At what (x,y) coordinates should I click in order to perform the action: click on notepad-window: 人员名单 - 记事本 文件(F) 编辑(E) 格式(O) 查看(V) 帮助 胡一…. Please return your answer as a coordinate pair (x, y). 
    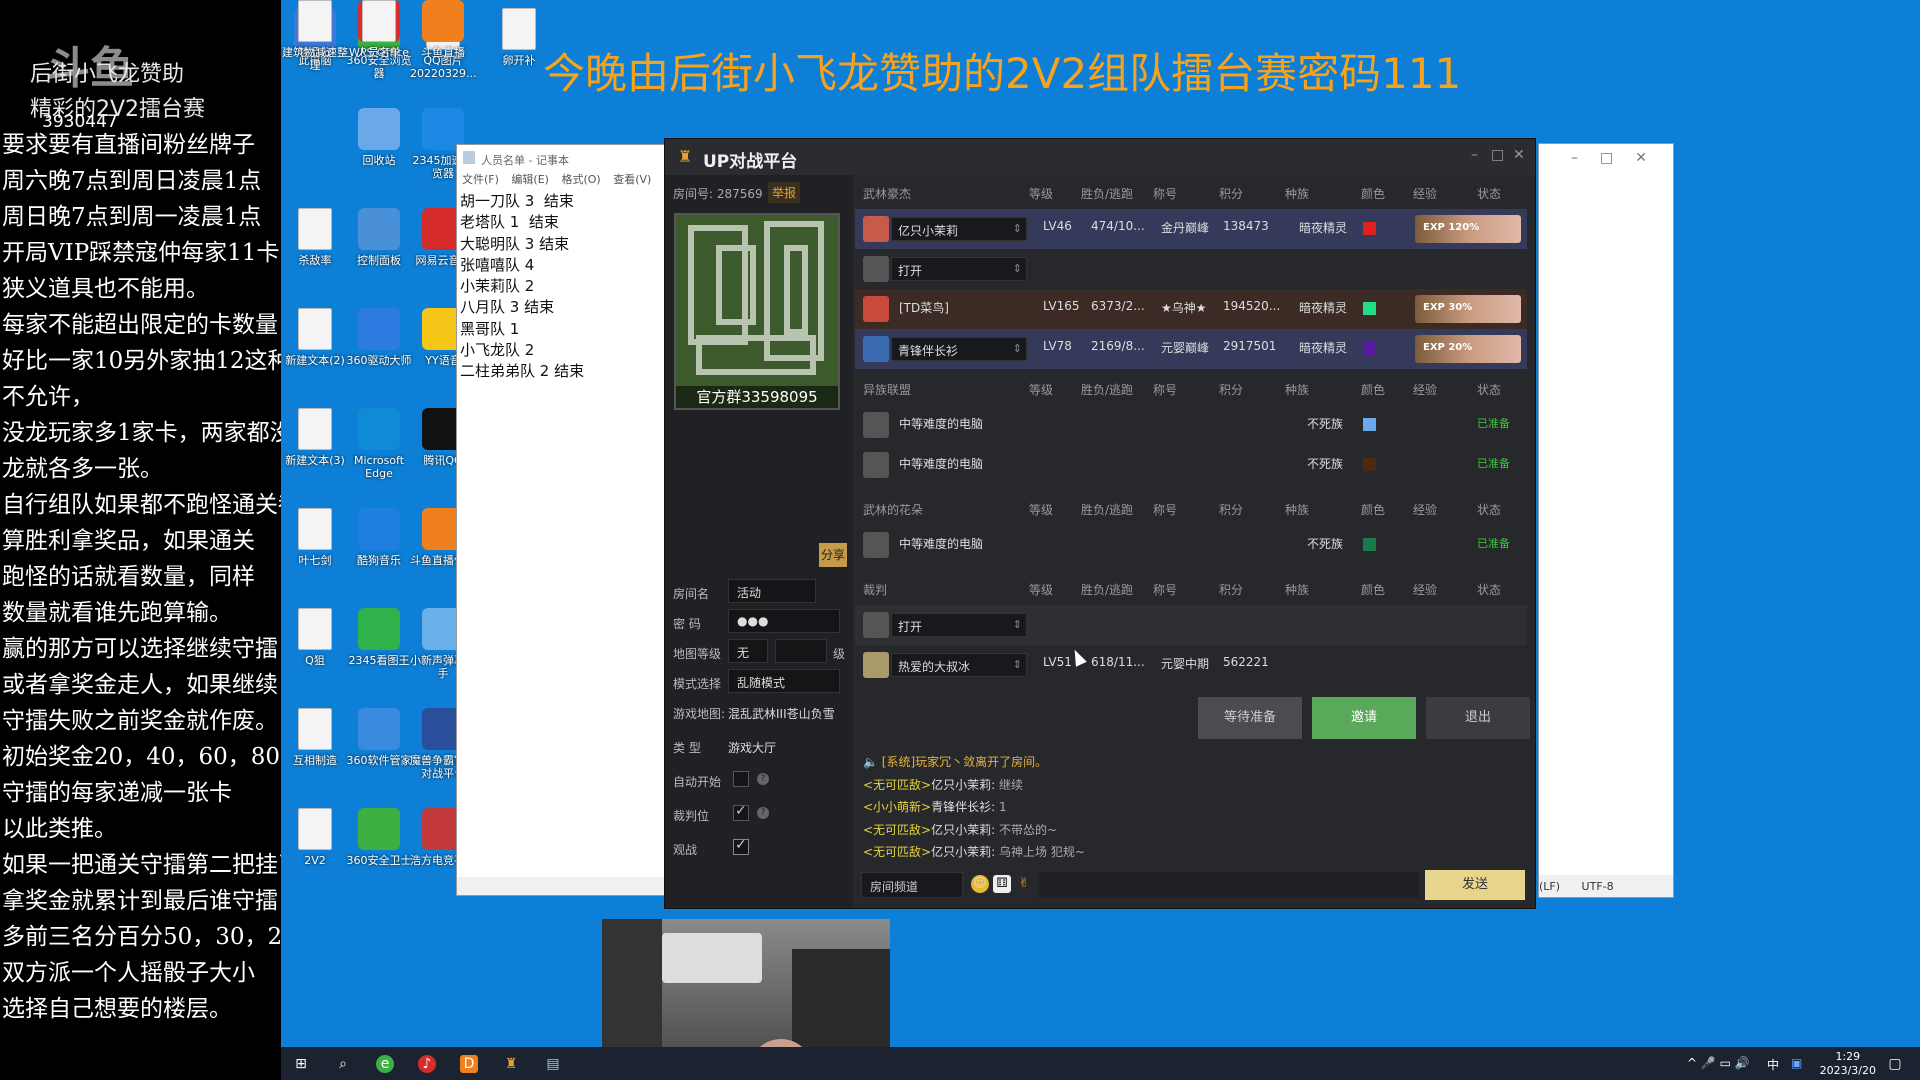
    Looking at the image, I should click on (571, 520).